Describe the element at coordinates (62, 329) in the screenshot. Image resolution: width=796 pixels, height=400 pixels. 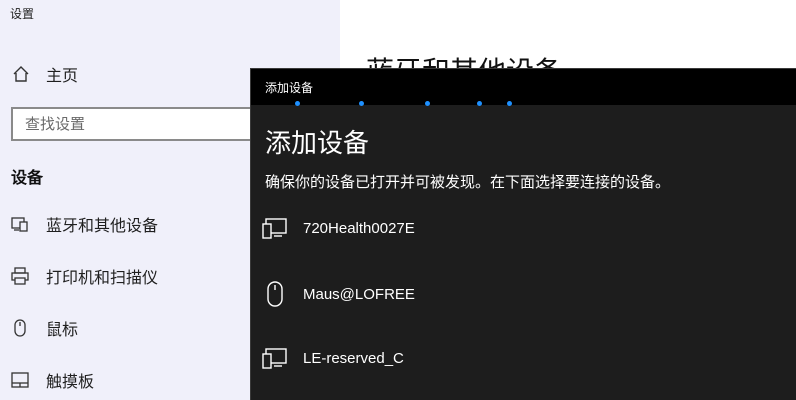
I see `sidebar-item-label: 鼠标` at that location.